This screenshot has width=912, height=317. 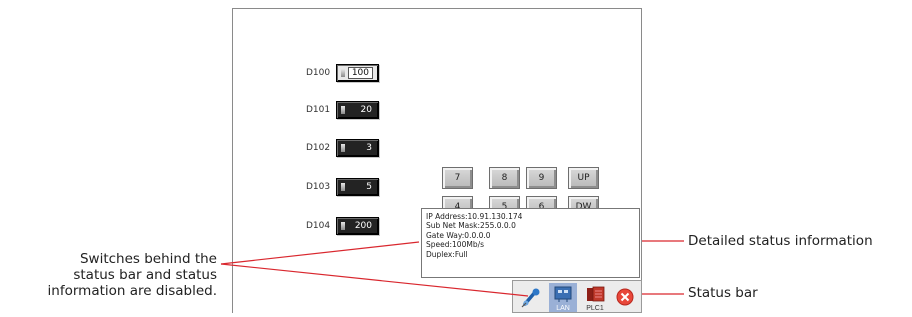 What do you see at coordinates (723, 293) in the screenshot?
I see `annotation-status-bar: Status bar` at bounding box center [723, 293].